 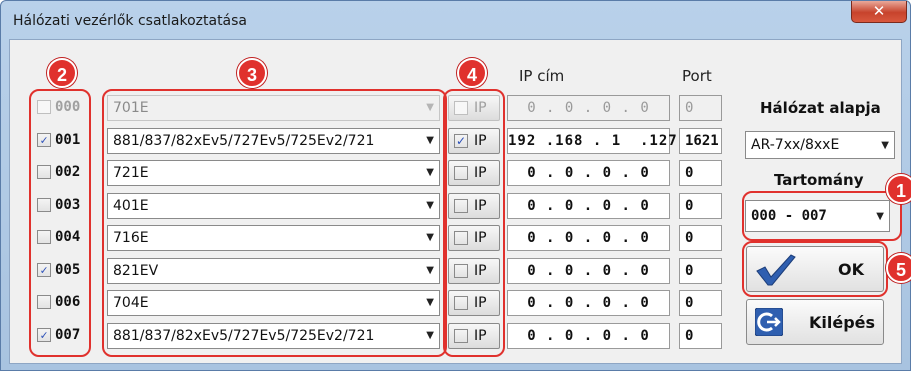 What do you see at coordinates (592, 141) in the screenshot?
I see `ip-address-field-001: 192 .168 . 1 .127` at bounding box center [592, 141].